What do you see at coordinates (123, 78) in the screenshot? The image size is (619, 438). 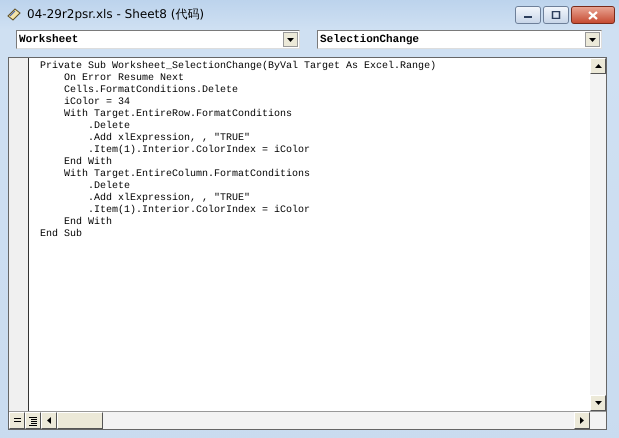 I see `code-line: On Error Resume Next` at bounding box center [123, 78].